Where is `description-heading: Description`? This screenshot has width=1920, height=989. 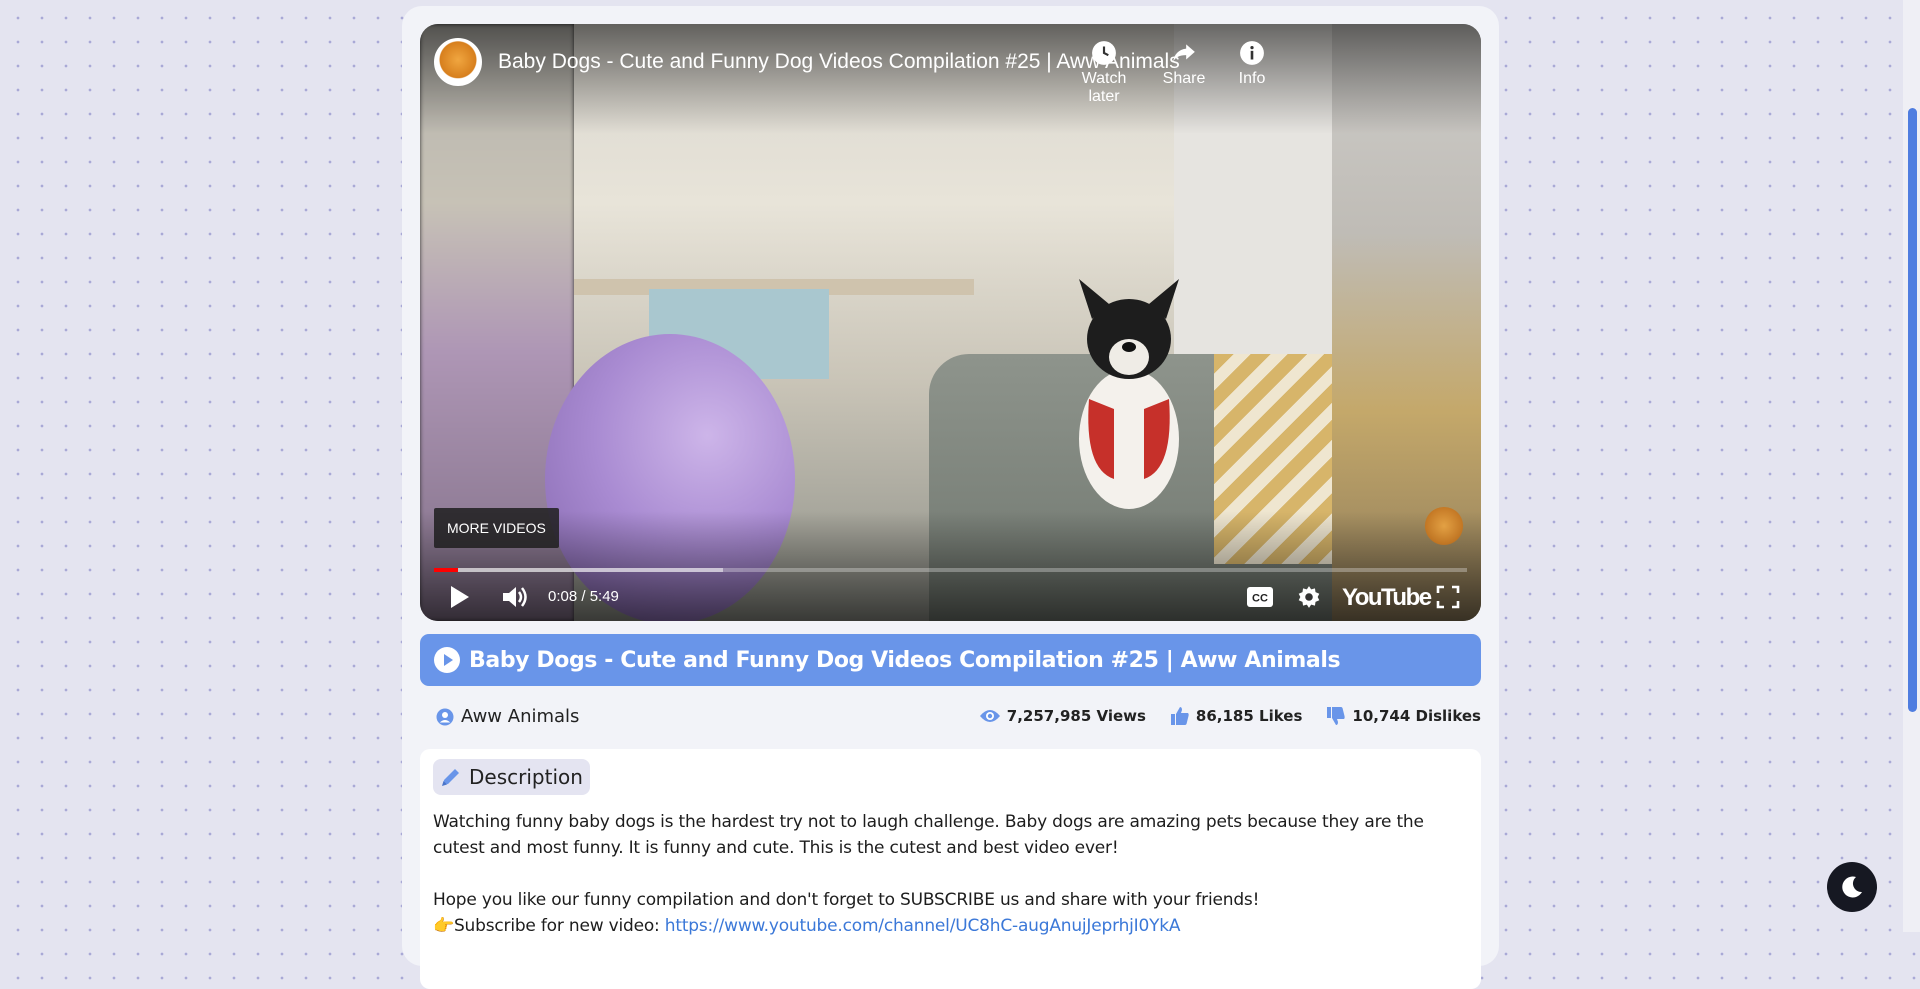
description-heading: Description is located at coordinates (511, 777).